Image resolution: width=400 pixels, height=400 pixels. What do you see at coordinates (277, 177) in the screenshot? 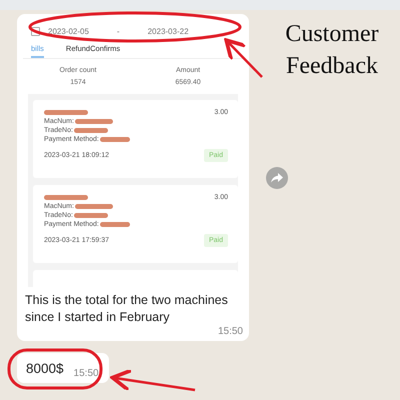
I see `forward-icon` at bounding box center [277, 177].